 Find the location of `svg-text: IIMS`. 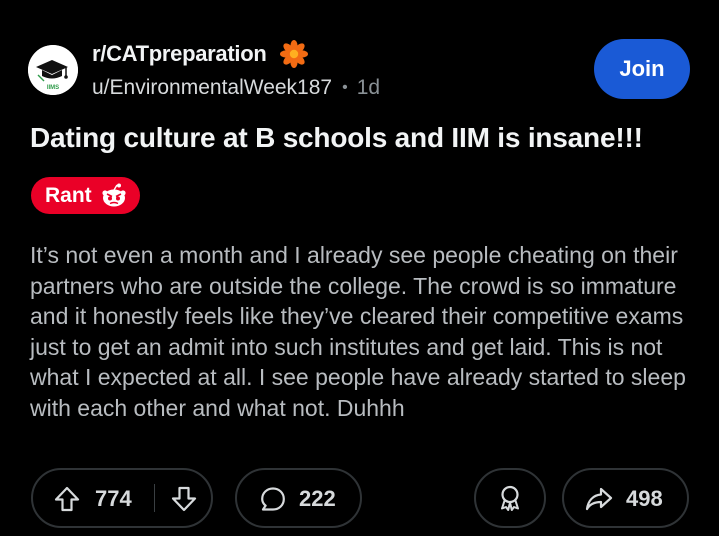

svg-text: IIMS is located at coordinates (53, 88).